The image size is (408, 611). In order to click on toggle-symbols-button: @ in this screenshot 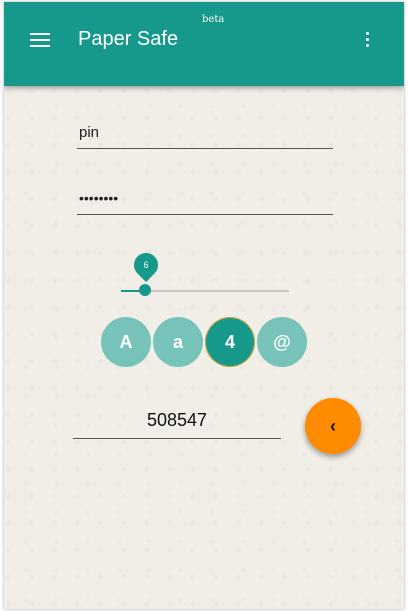, I will do `click(282, 342)`.